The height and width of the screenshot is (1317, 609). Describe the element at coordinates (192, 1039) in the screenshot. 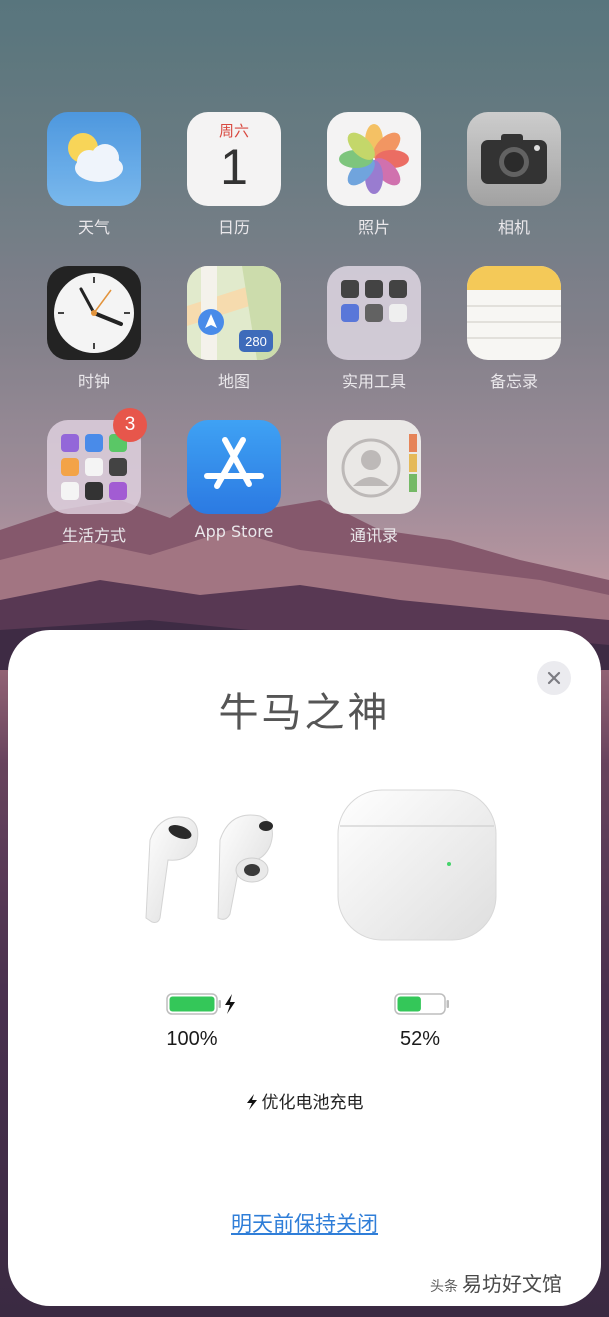

I see `earbuds-battery-percent: 100%` at that location.